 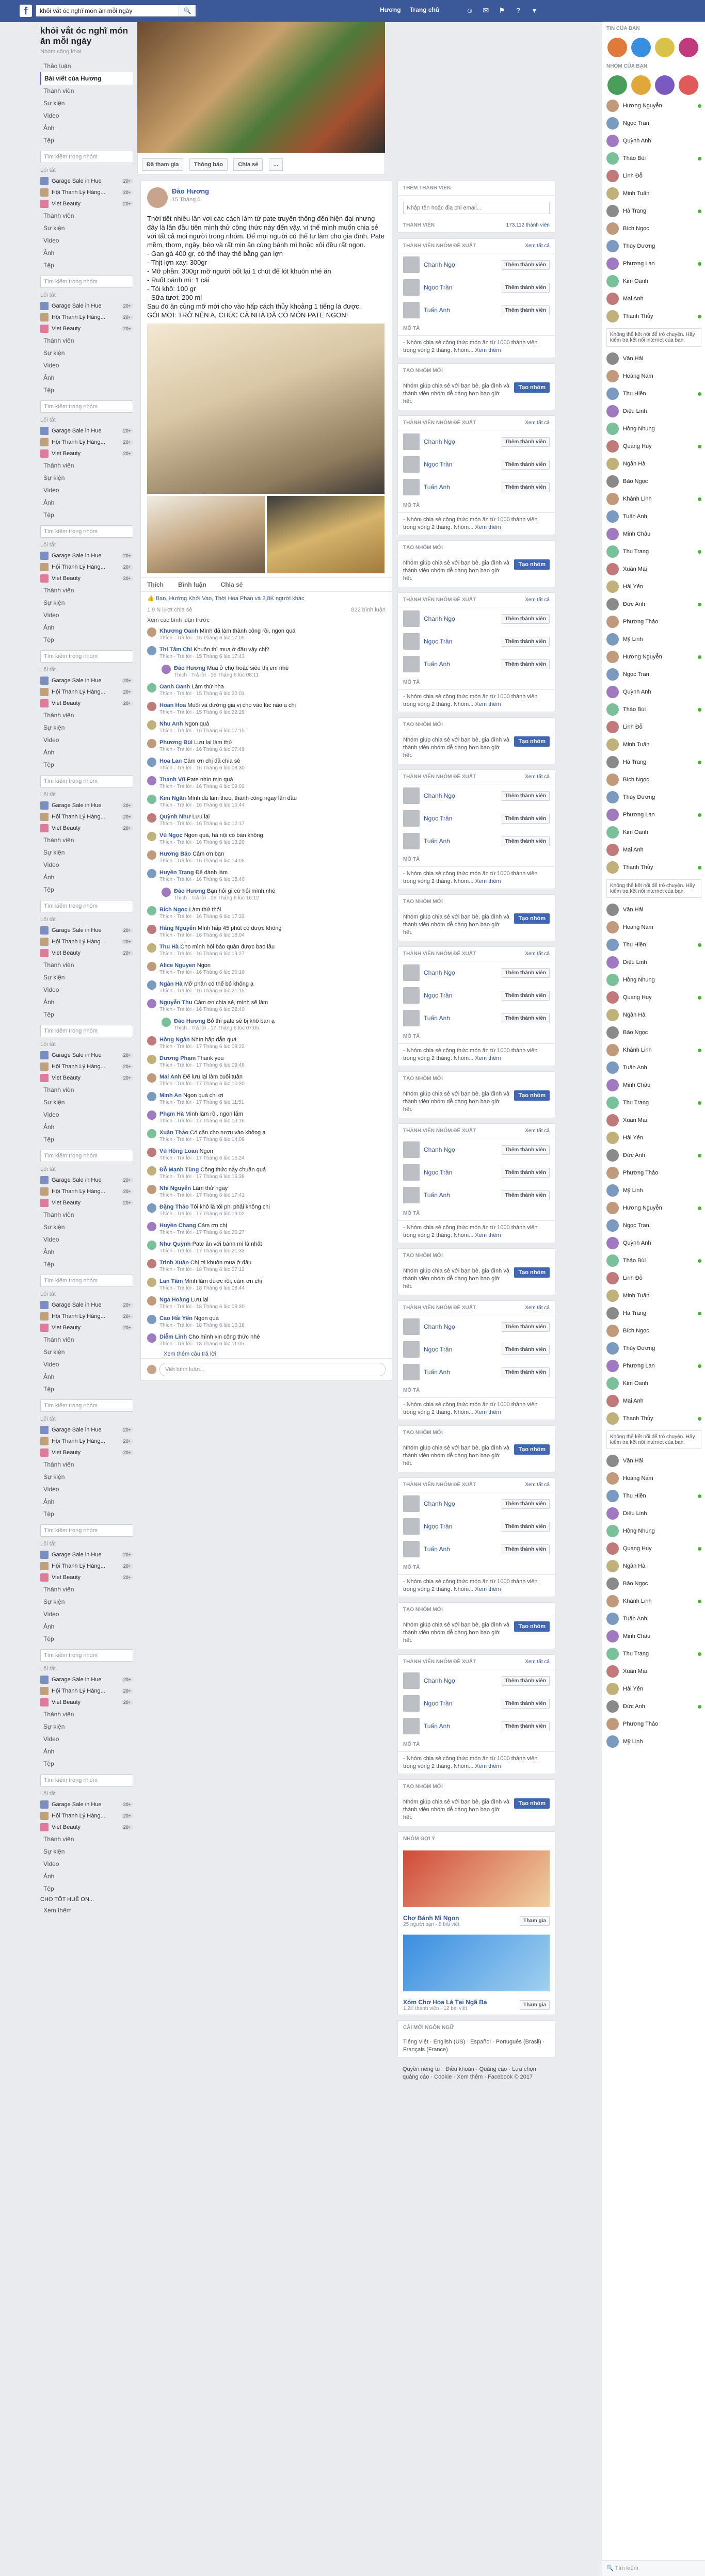 I want to click on join-group-button: Tham gia, so click(x=535, y=1921).